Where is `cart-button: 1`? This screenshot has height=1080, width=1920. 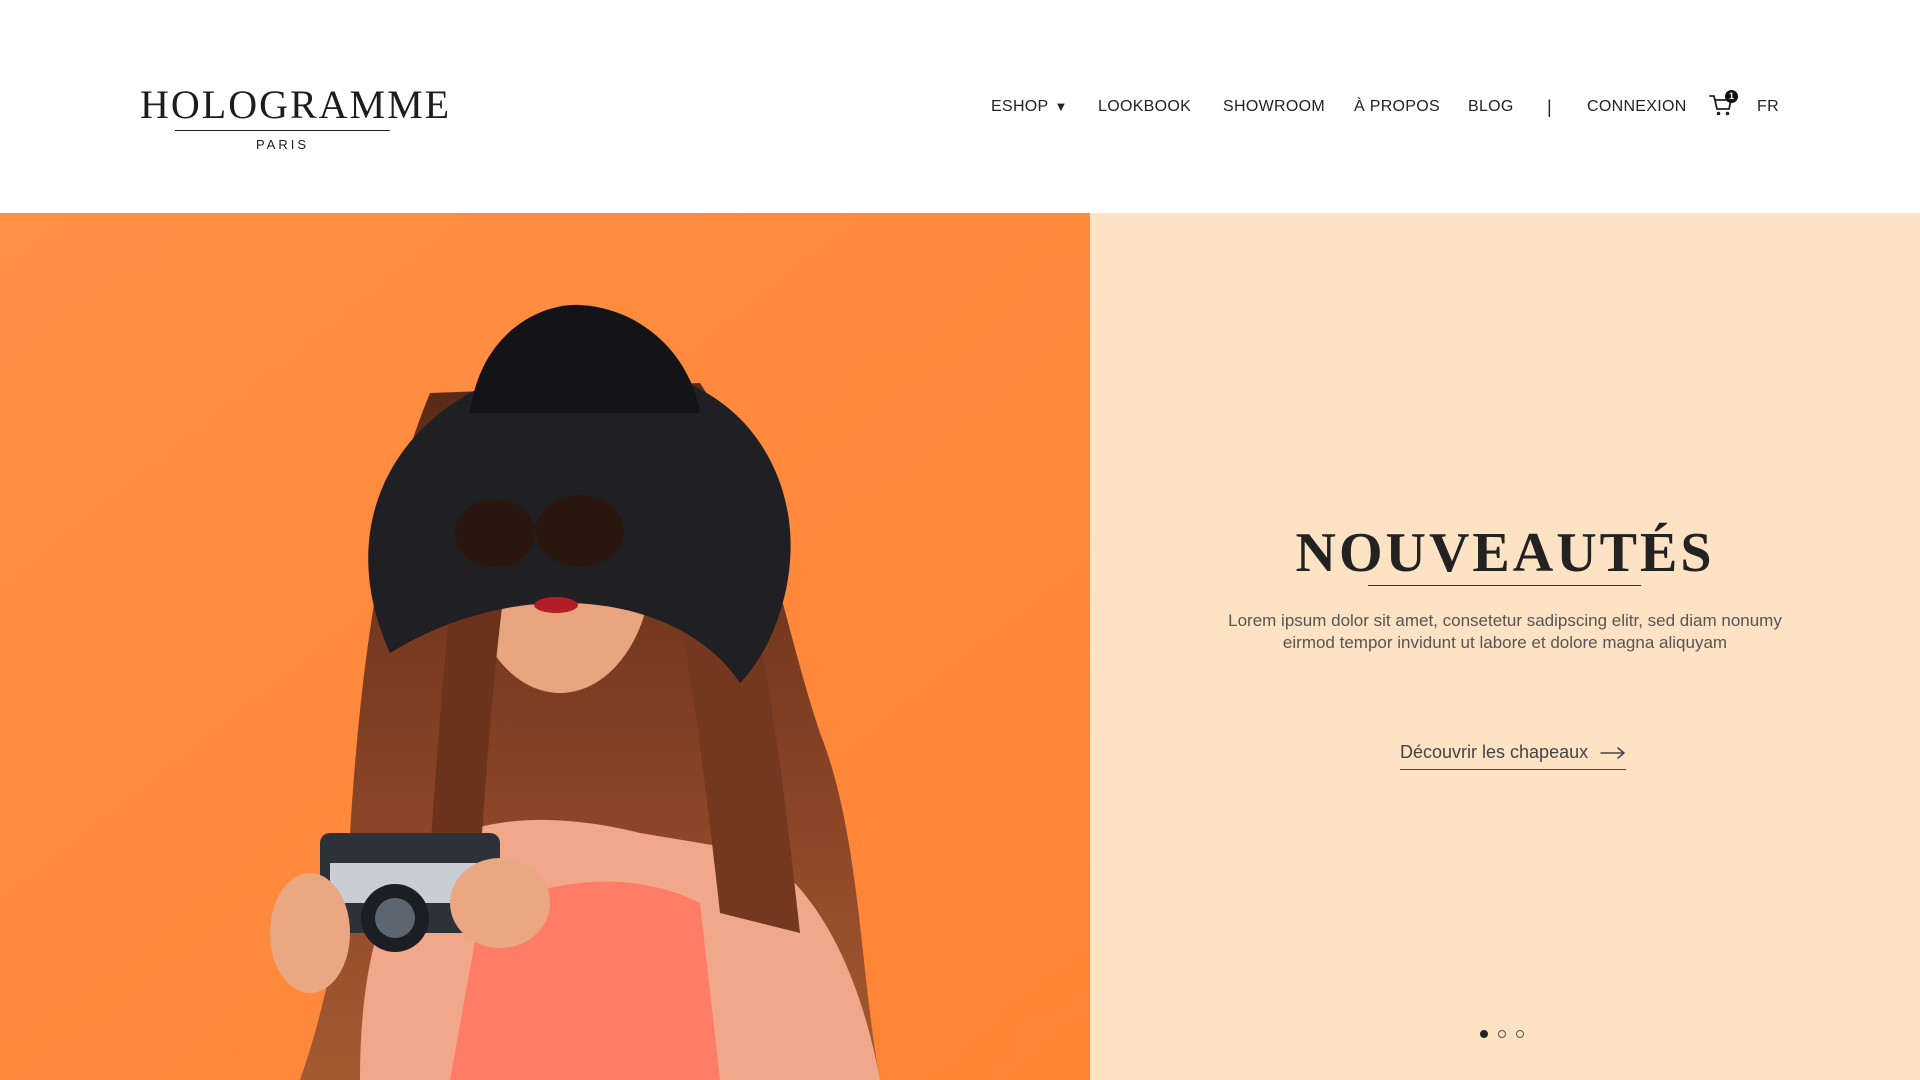 cart-button: 1 is located at coordinates (1723, 104).